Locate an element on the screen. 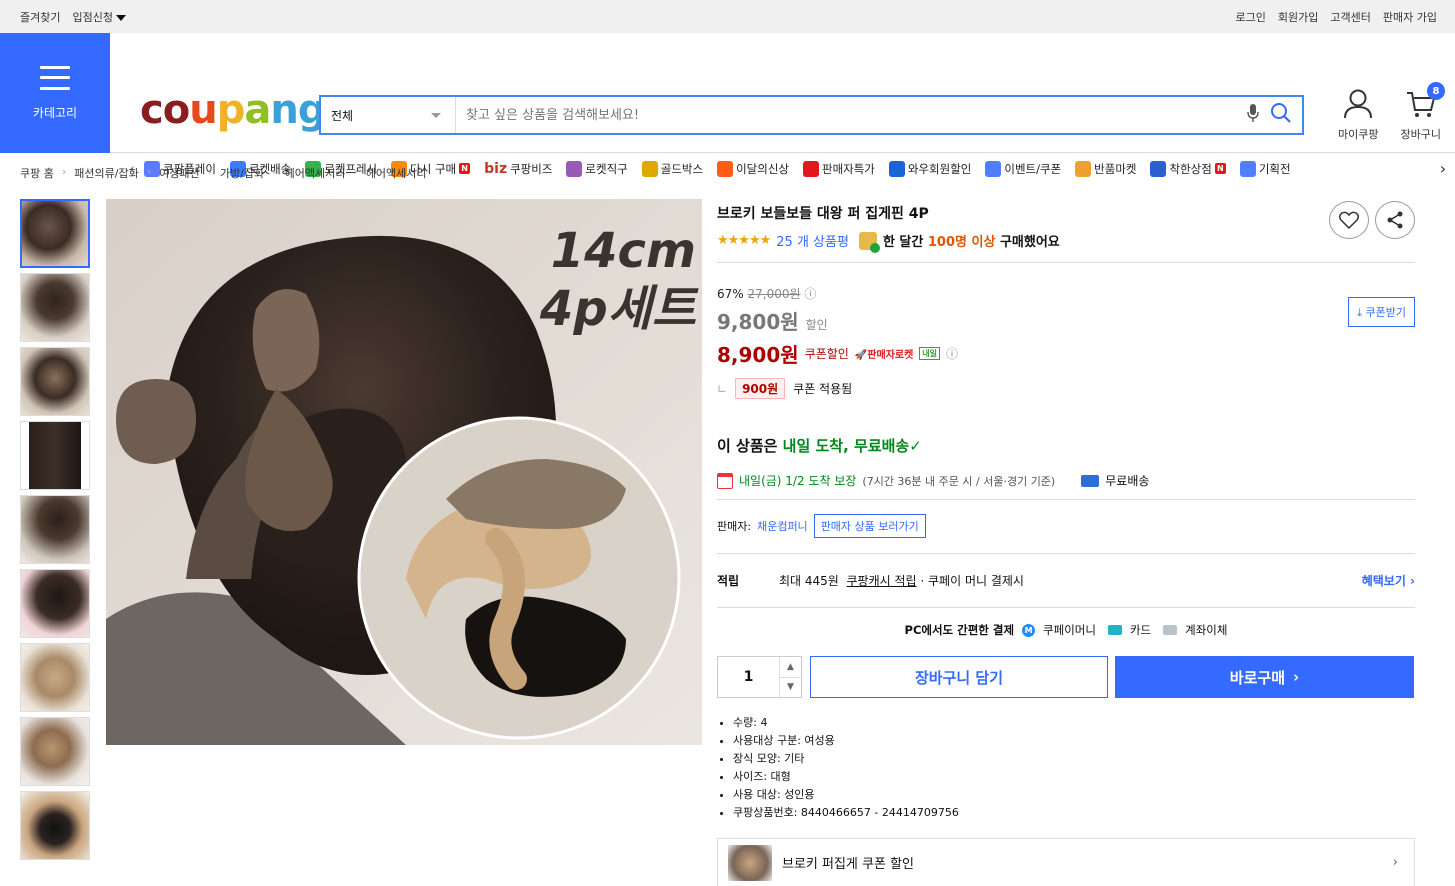  nextday-badge: 내일 is located at coordinates (930, 353).